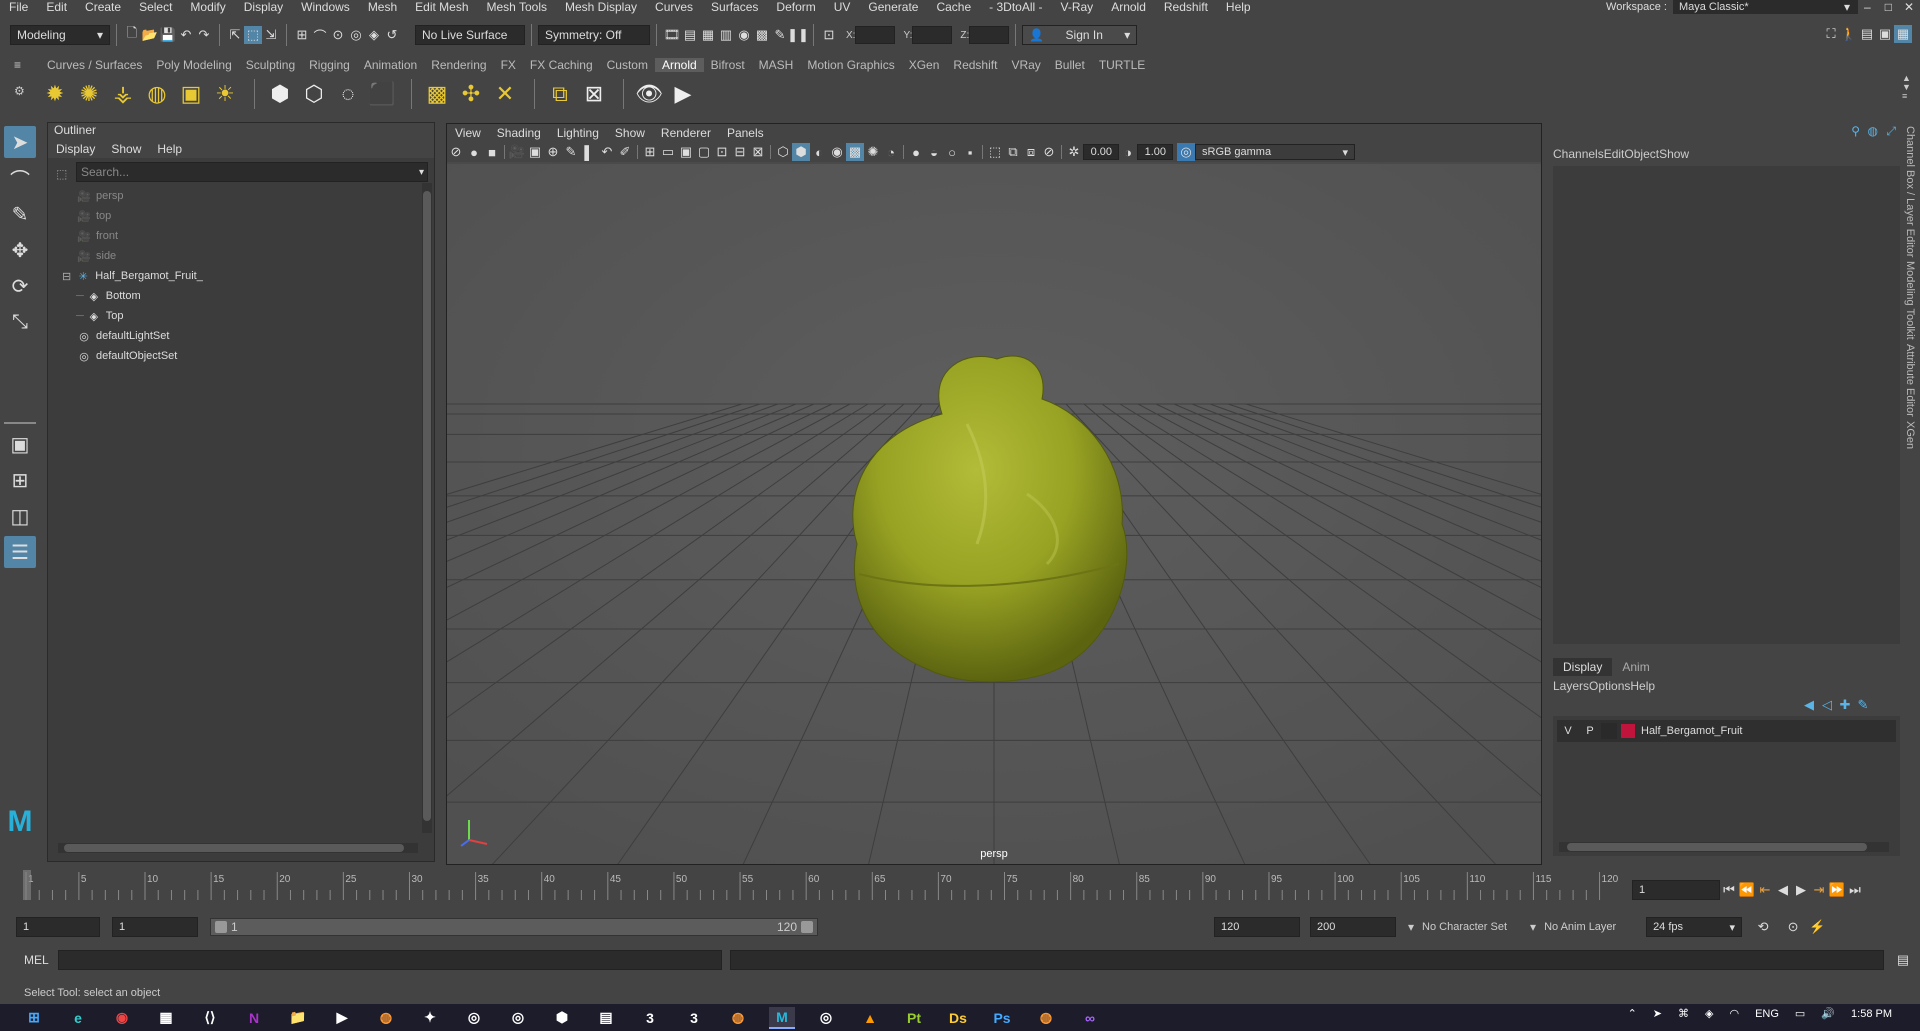 This screenshot has width=1920, height=1031. Describe the element at coordinates (314, 94) in the screenshot. I see `export-standin-icon: ⬡` at that location.